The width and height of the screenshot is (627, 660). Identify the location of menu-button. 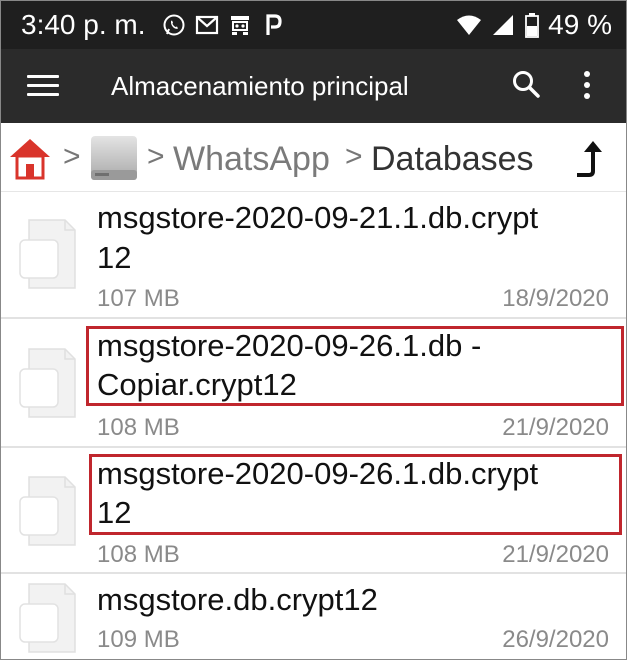
(44, 86).